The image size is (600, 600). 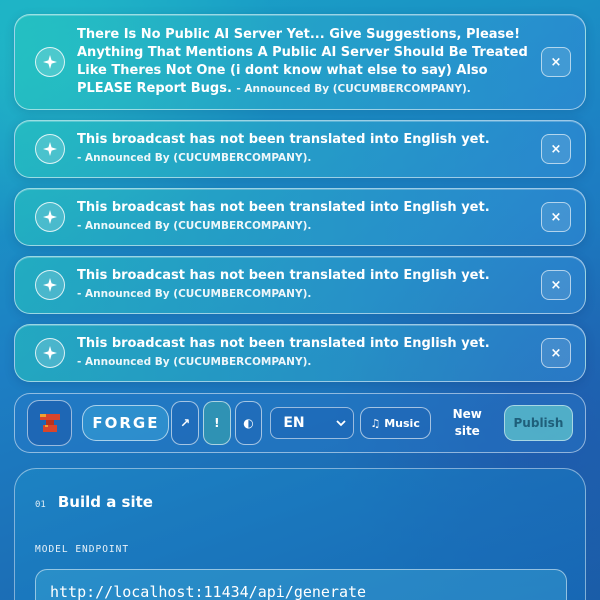 What do you see at coordinates (300, 502) in the screenshot?
I see `step-header: 01 Build a site` at bounding box center [300, 502].